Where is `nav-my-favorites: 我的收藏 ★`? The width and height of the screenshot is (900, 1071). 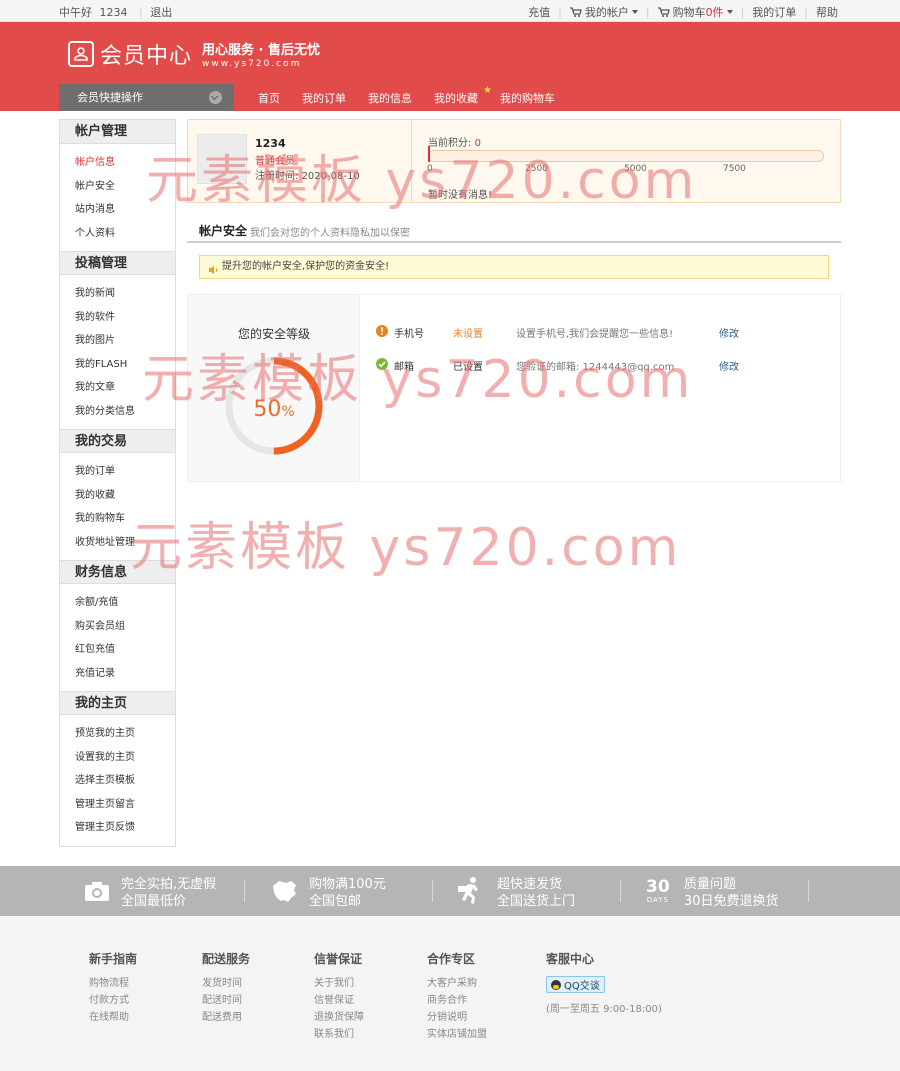 nav-my-favorites: 我的收藏 ★ is located at coordinates (463, 95).